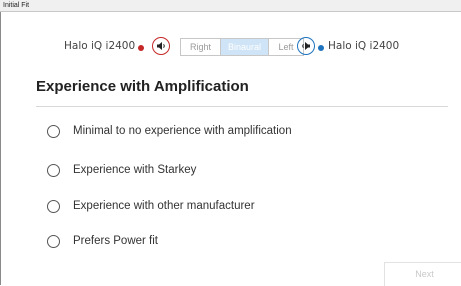 The image size is (461, 286). What do you see at coordinates (422, 274) in the screenshot?
I see `next-button: Next` at bounding box center [422, 274].